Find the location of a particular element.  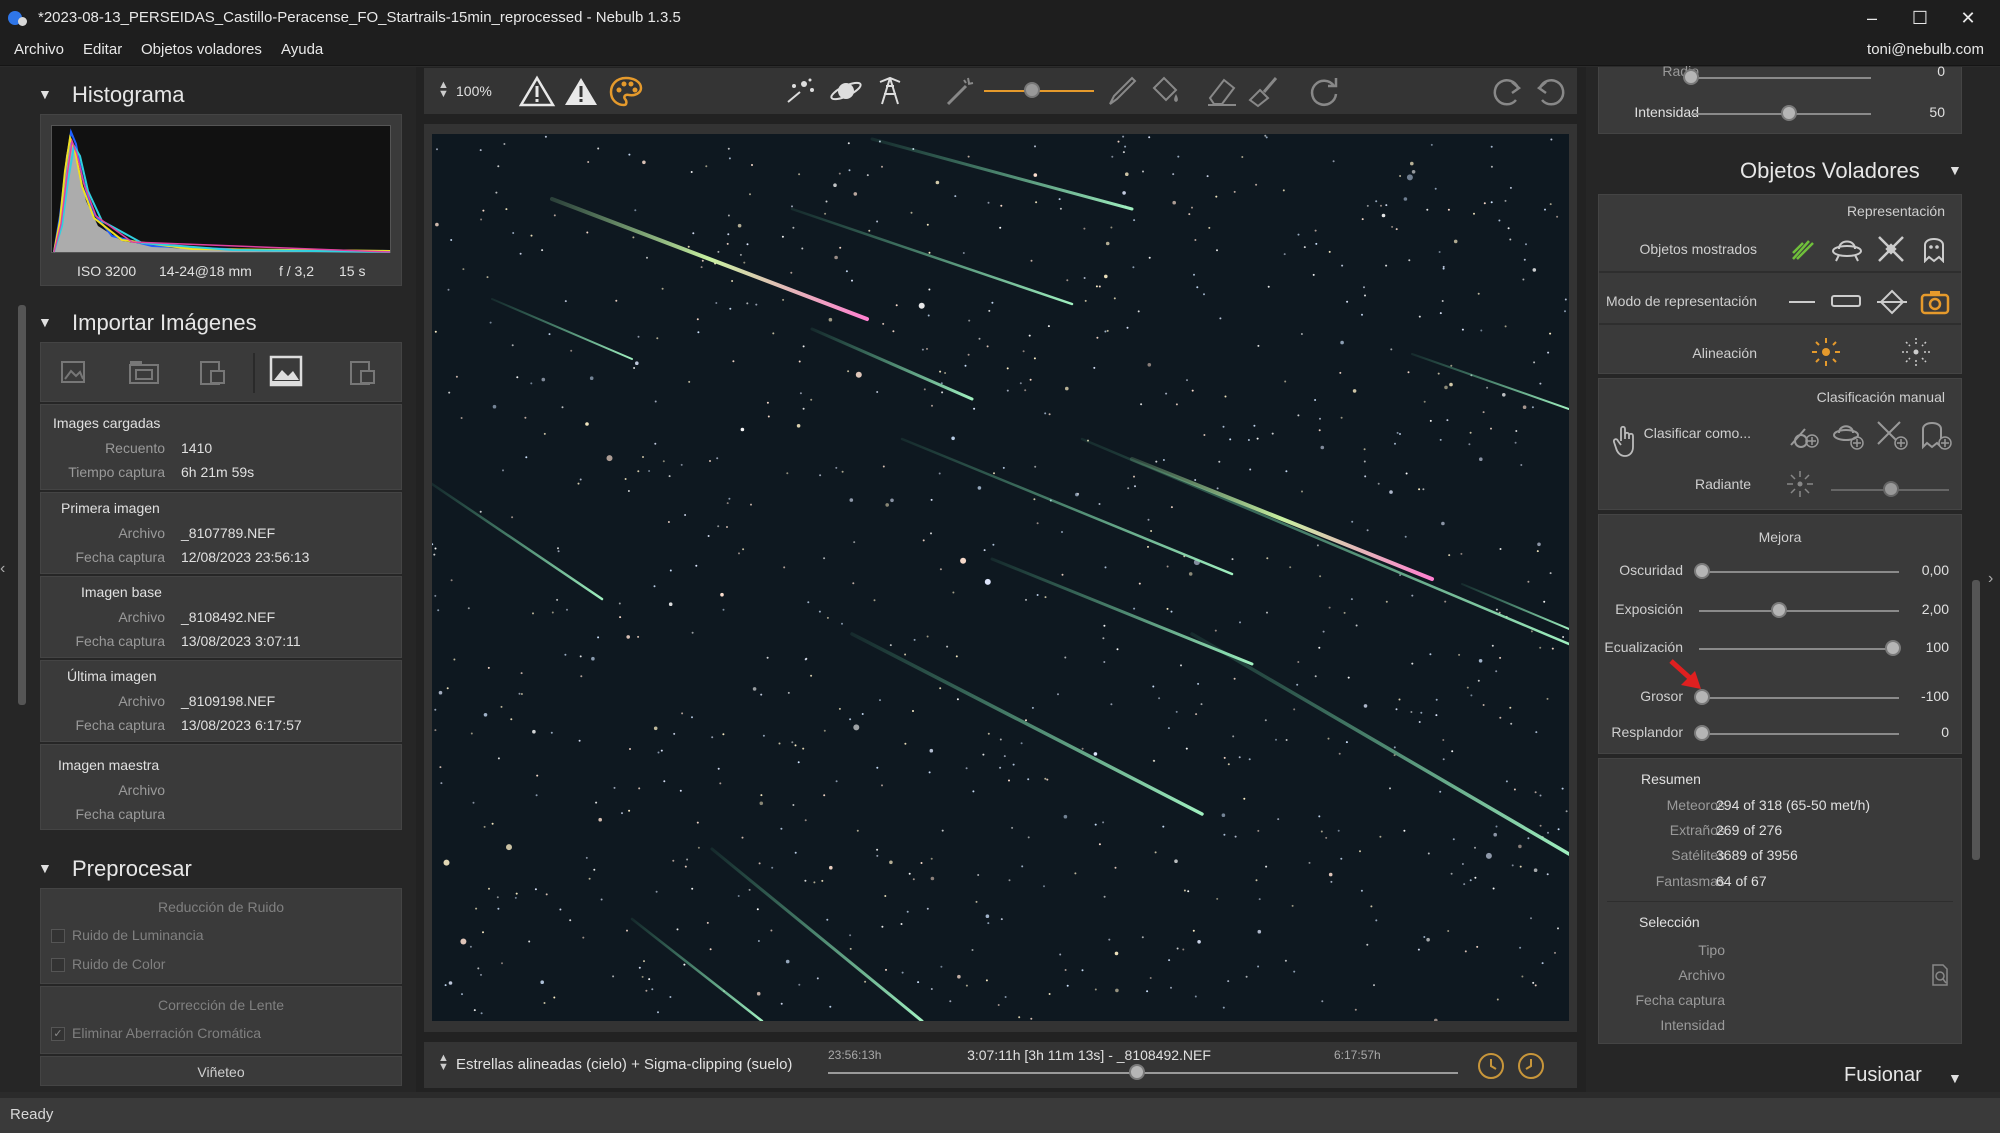

preprocess-collapse-icon: ▼ is located at coordinates (45, 868).